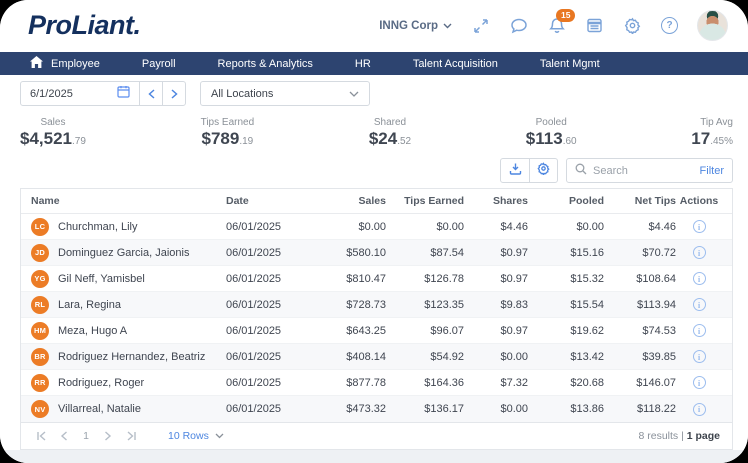 The height and width of the screenshot is (463, 748). Describe the element at coordinates (587, 330) in the screenshot. I see `cell-pooled: $19.62` at that location.